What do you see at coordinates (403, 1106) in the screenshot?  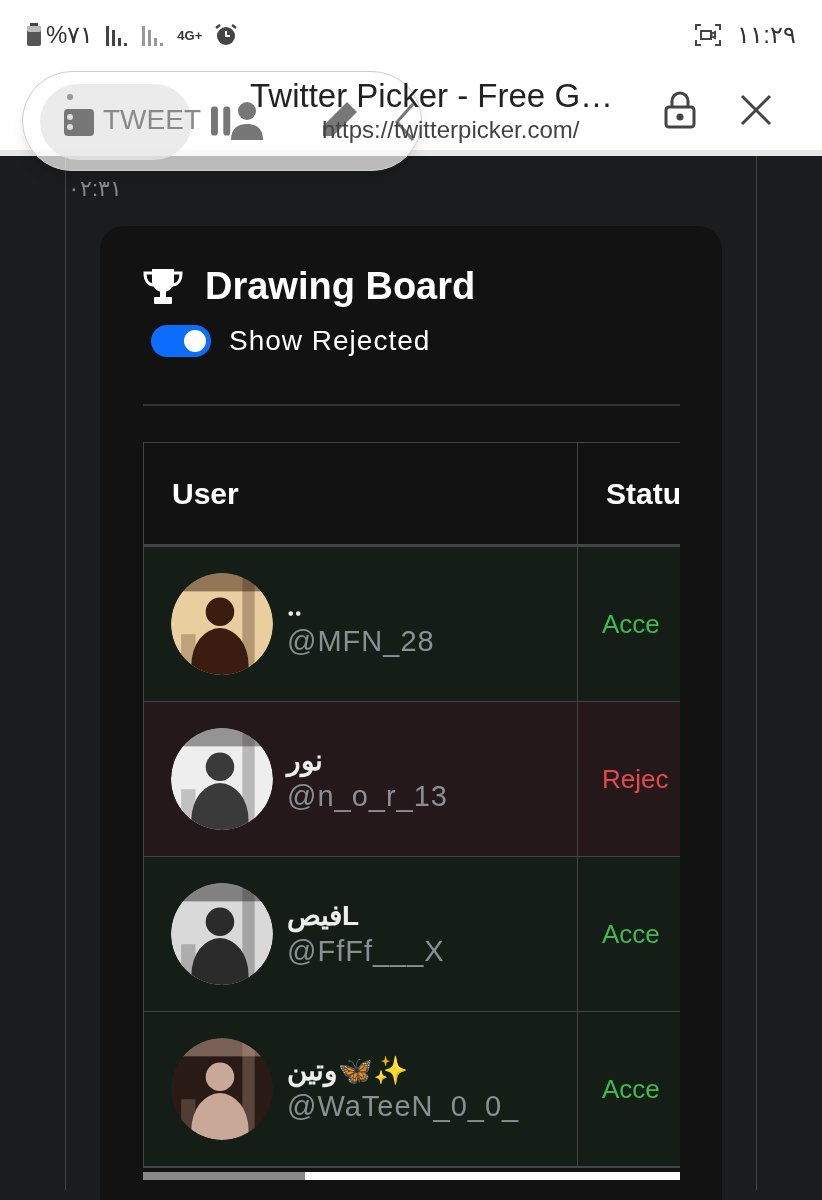 I see `user-handle: @WaTeeN_0_0_` at bounding box center [403, 1106].